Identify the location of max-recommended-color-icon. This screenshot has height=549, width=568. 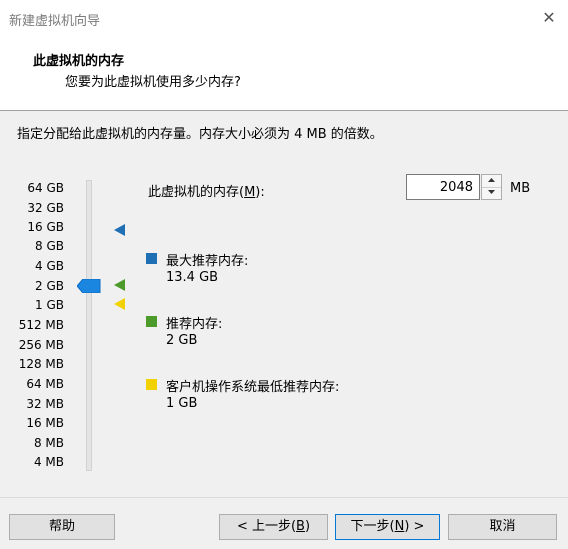
(151, 258).